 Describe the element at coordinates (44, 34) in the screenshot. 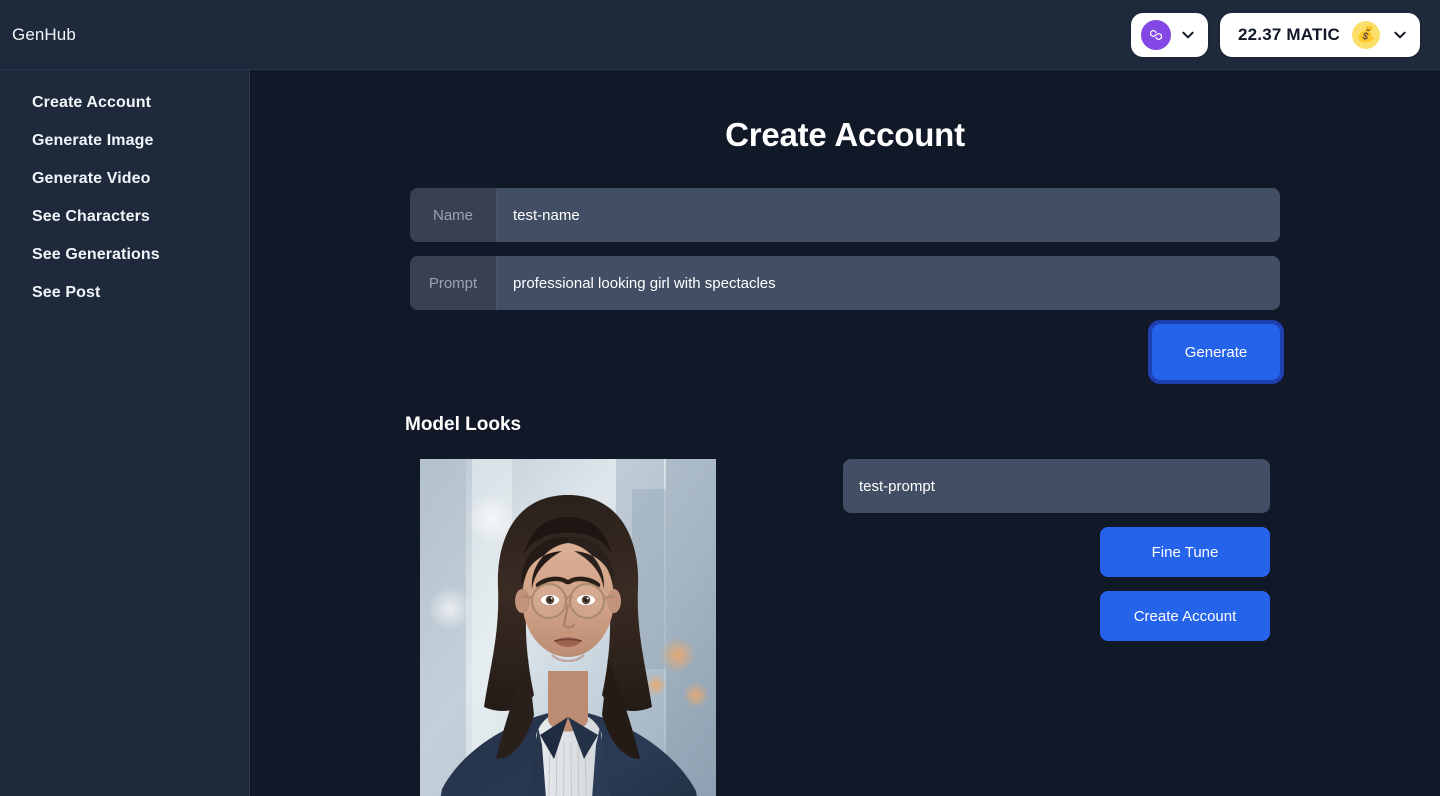

I see `brand-logo-text: GenHub` at that location.